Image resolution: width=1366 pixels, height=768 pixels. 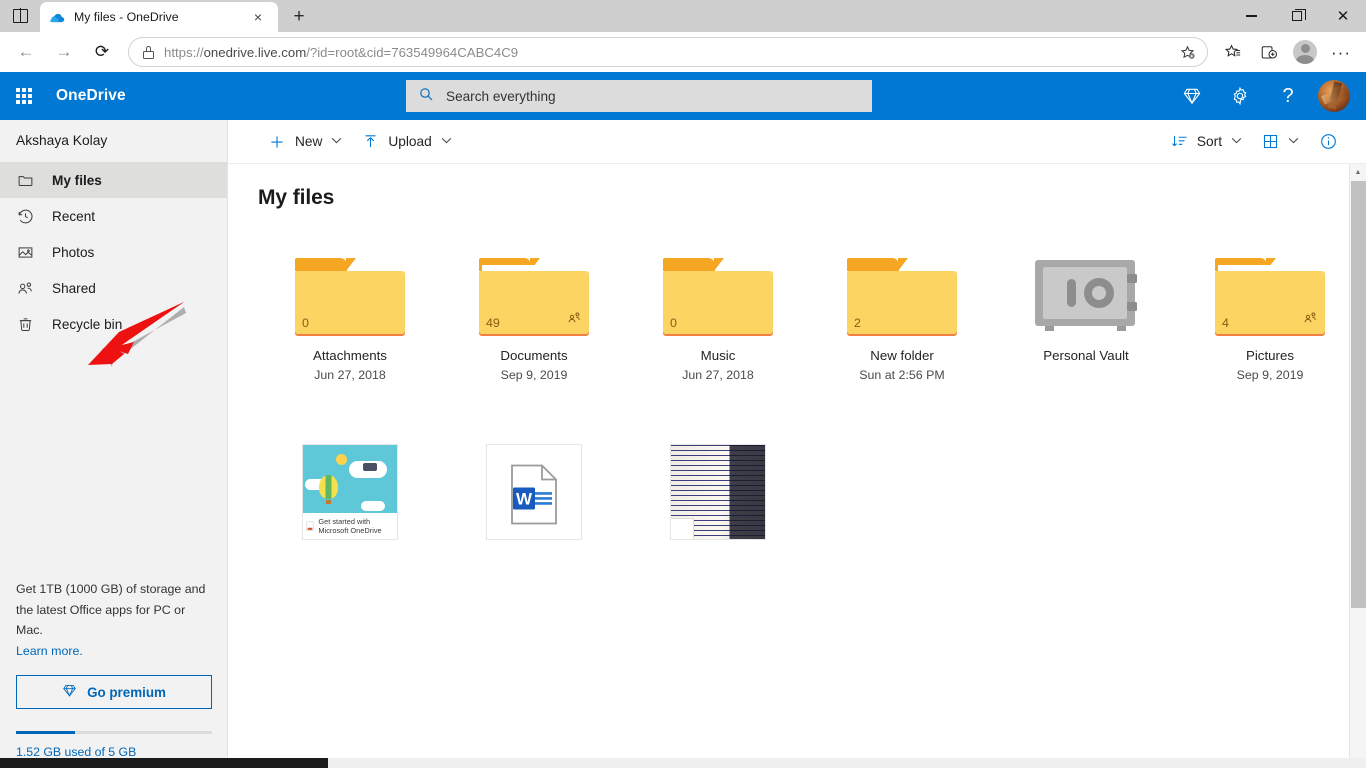 What do you see at coordinates (77, 180) in the screenshot?
I see `sidebar-item-label: My files` at bounding box center [77, 180].